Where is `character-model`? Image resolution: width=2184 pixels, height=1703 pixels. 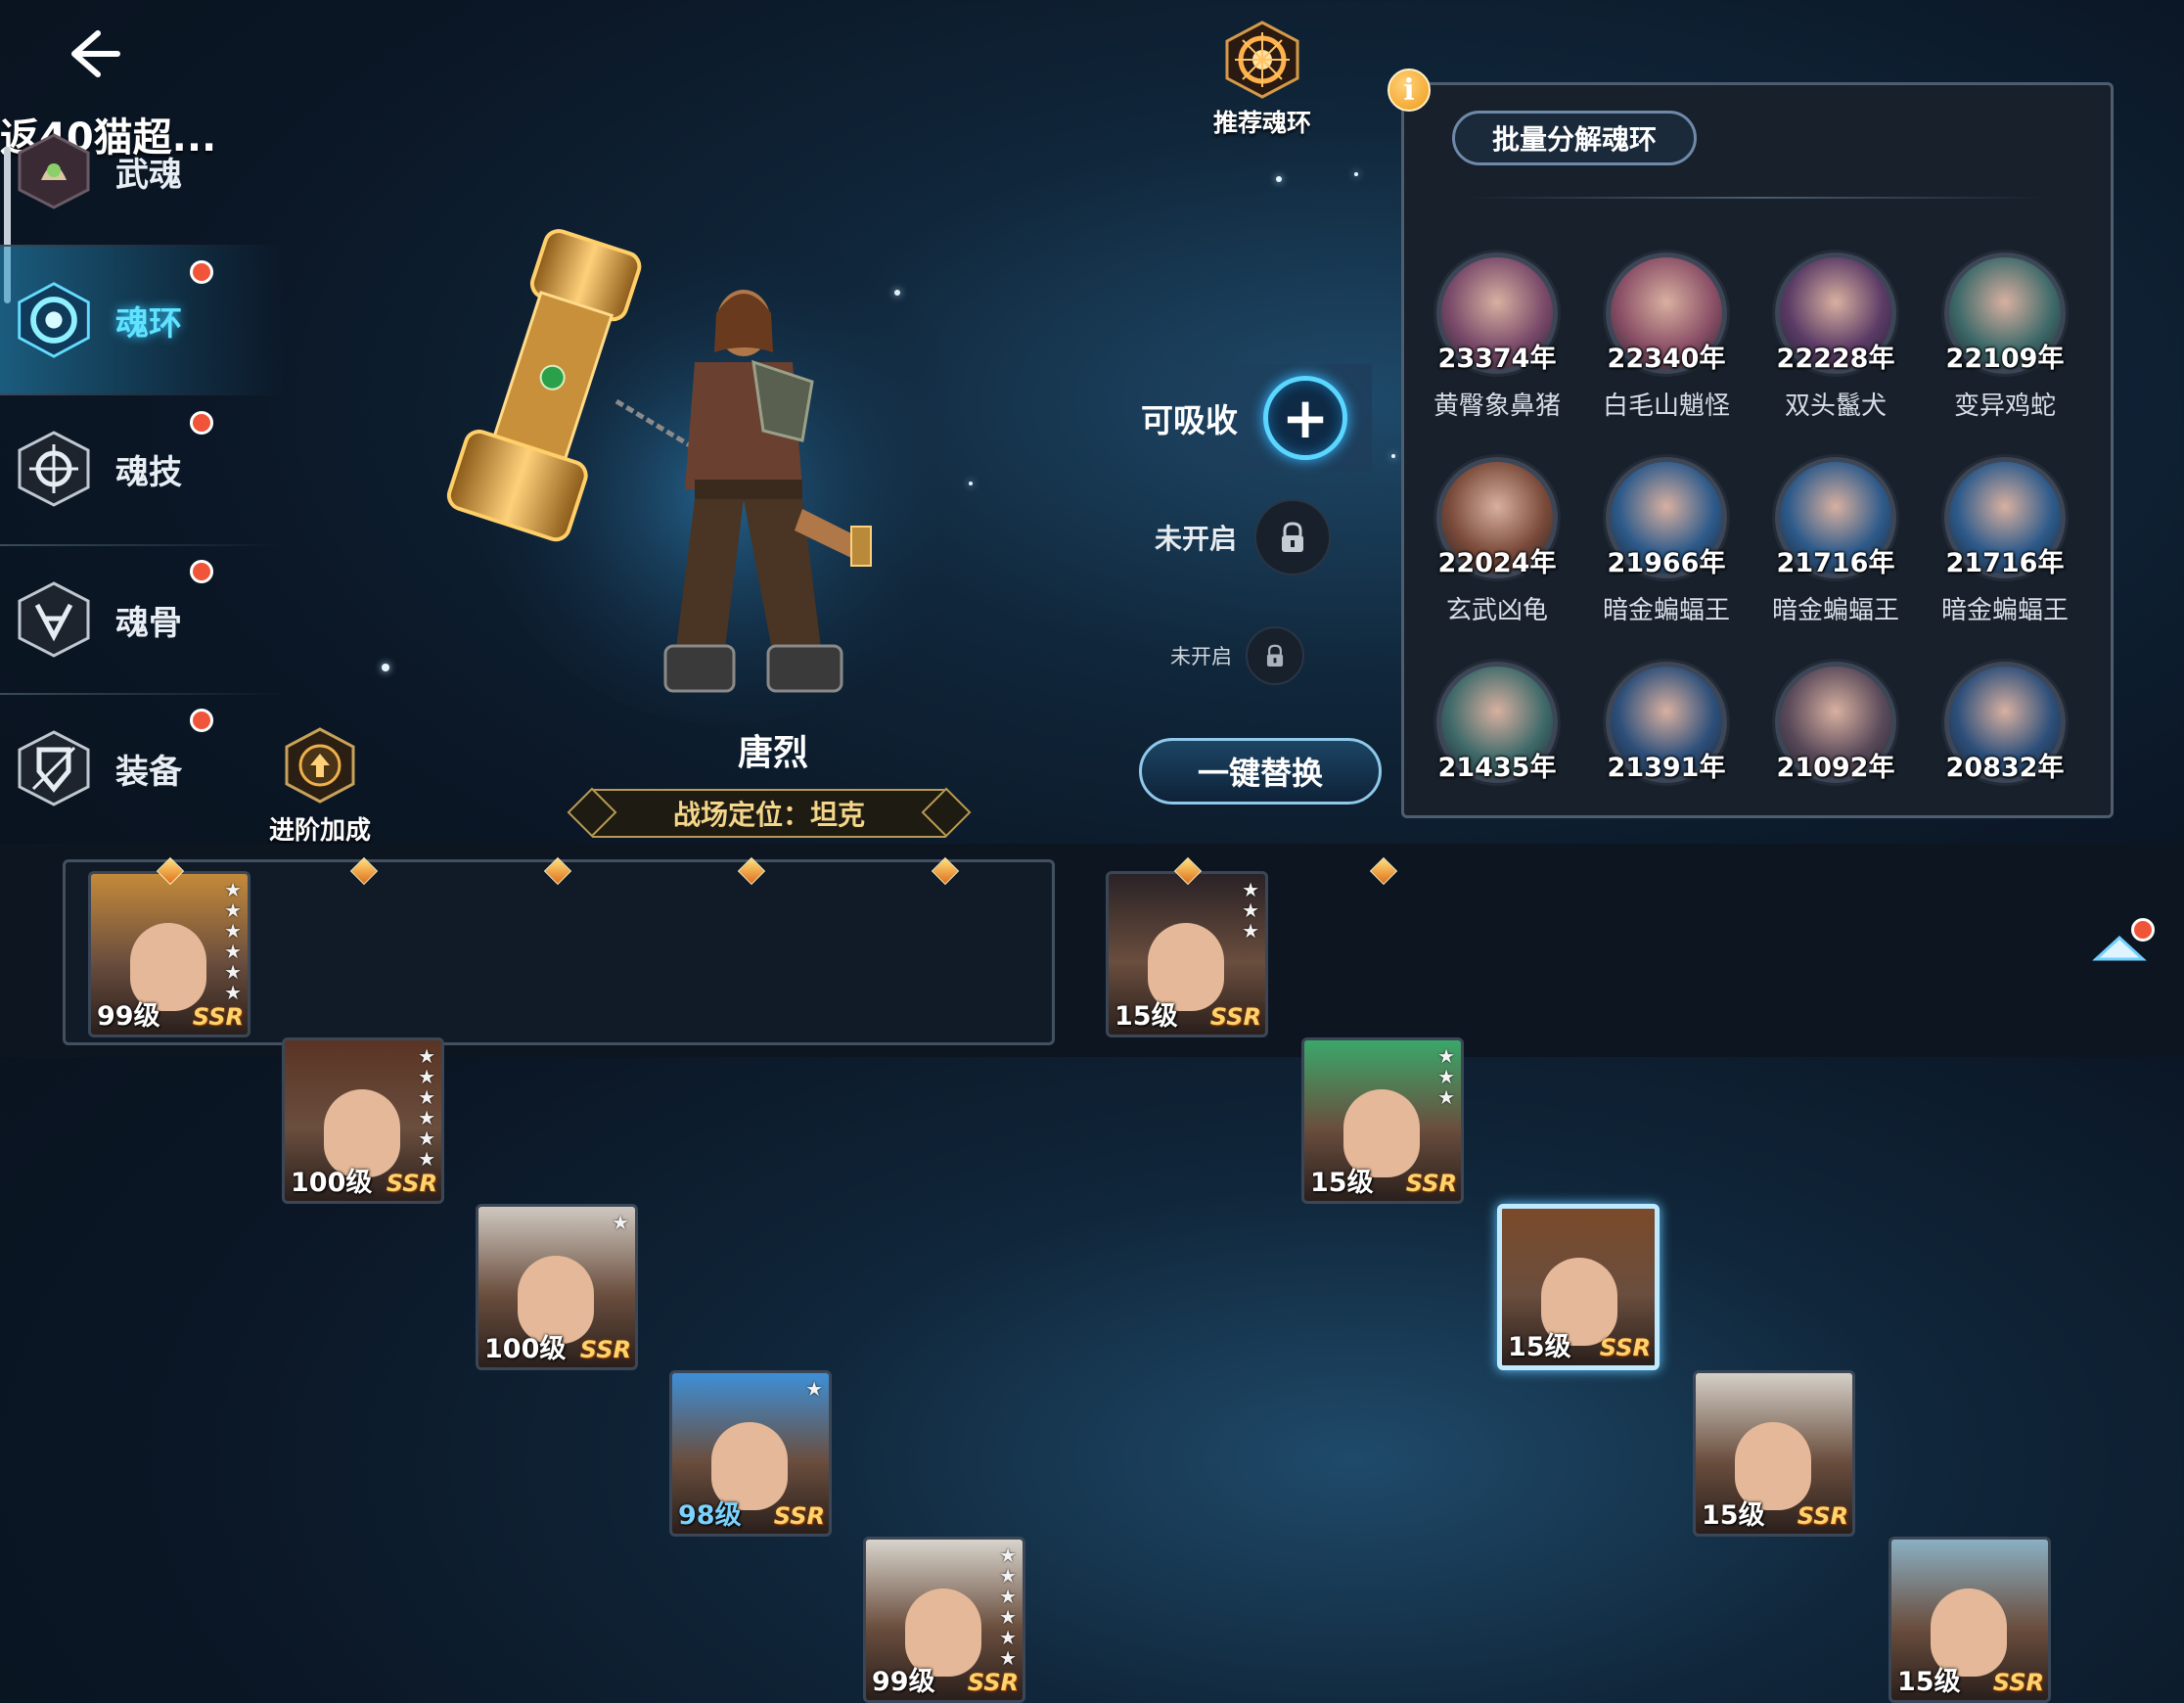
character-model is located at coordinates (704, 469).